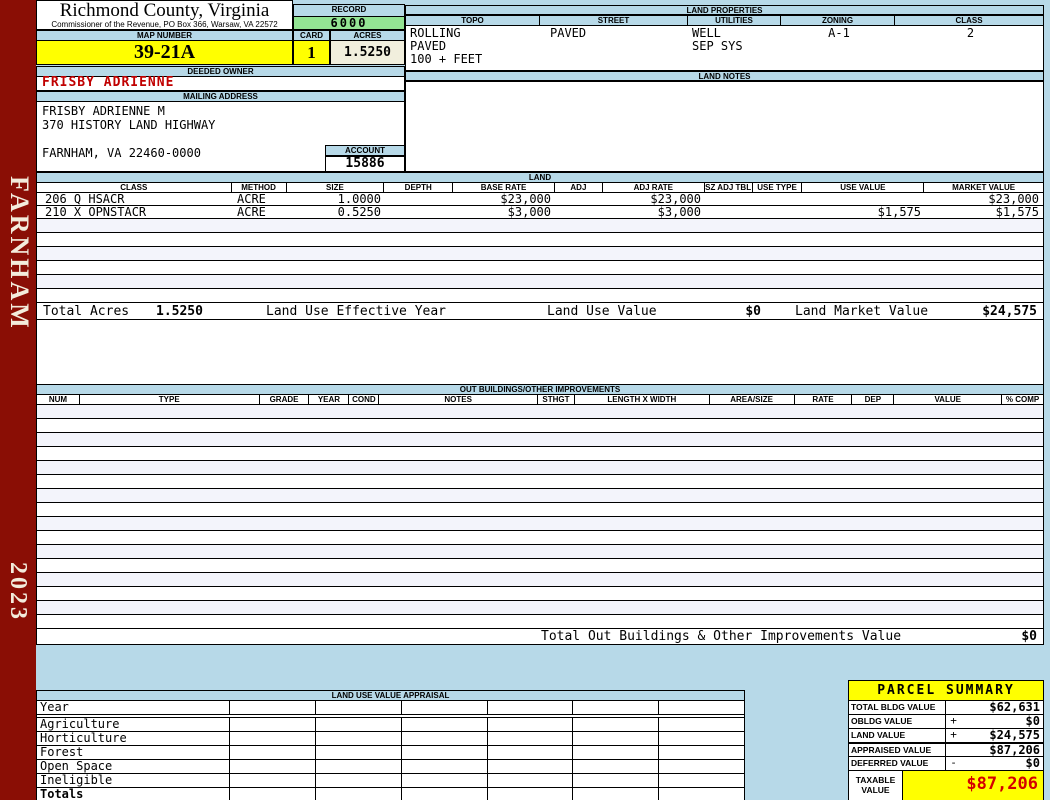  I want to click on utilities-value-2: SEP SYS, so click(717, 46).